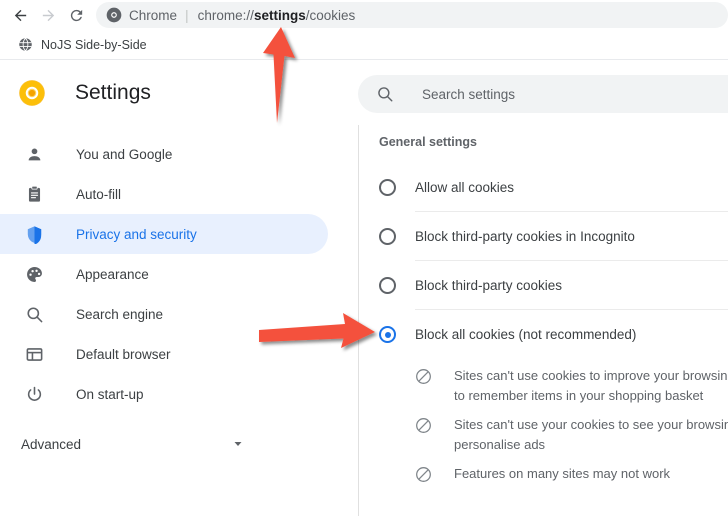 Image resolution: width=728 pixels, height=516 pixels. What do you see at coordinates (164, 274) in the screenshot?
I see `sidebar-item-appearance: Appearance` at bounding box center [164, 274].